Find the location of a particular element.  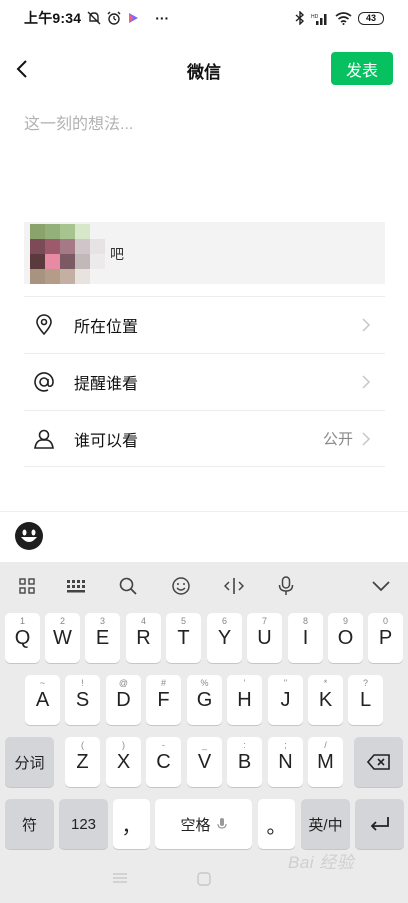

key-label: 英/中 is located at coordinates (325, 825).